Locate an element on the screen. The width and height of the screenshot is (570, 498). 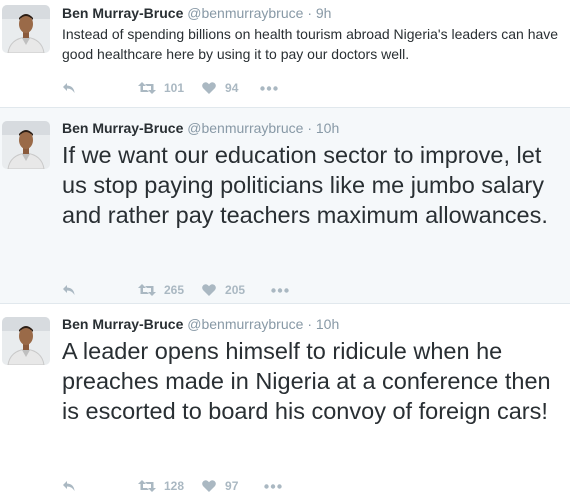
retweet-count: 265 is located at coordinates (174, 290).